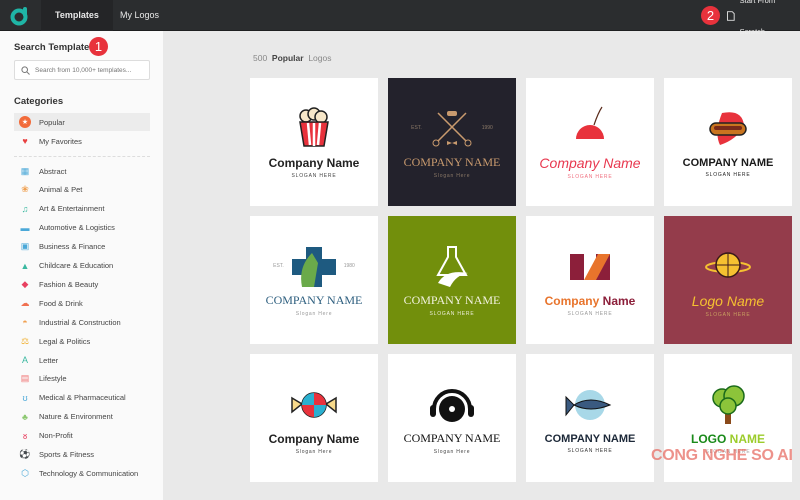  What do you see at coordinates (25, 322) in the screenshot?
I see `hard-hat-icon: ◓` at bounding box center [25, 322].